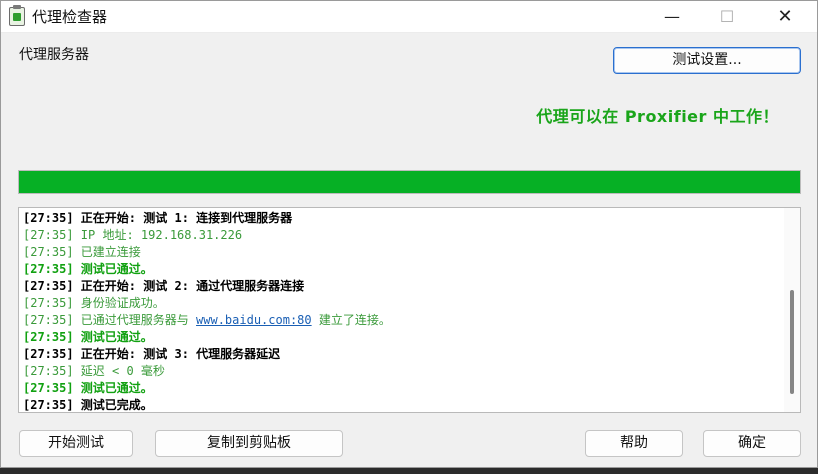 This screenshot has height=474, width=818. I want to click on log-scrollbar, so click(792, 310).